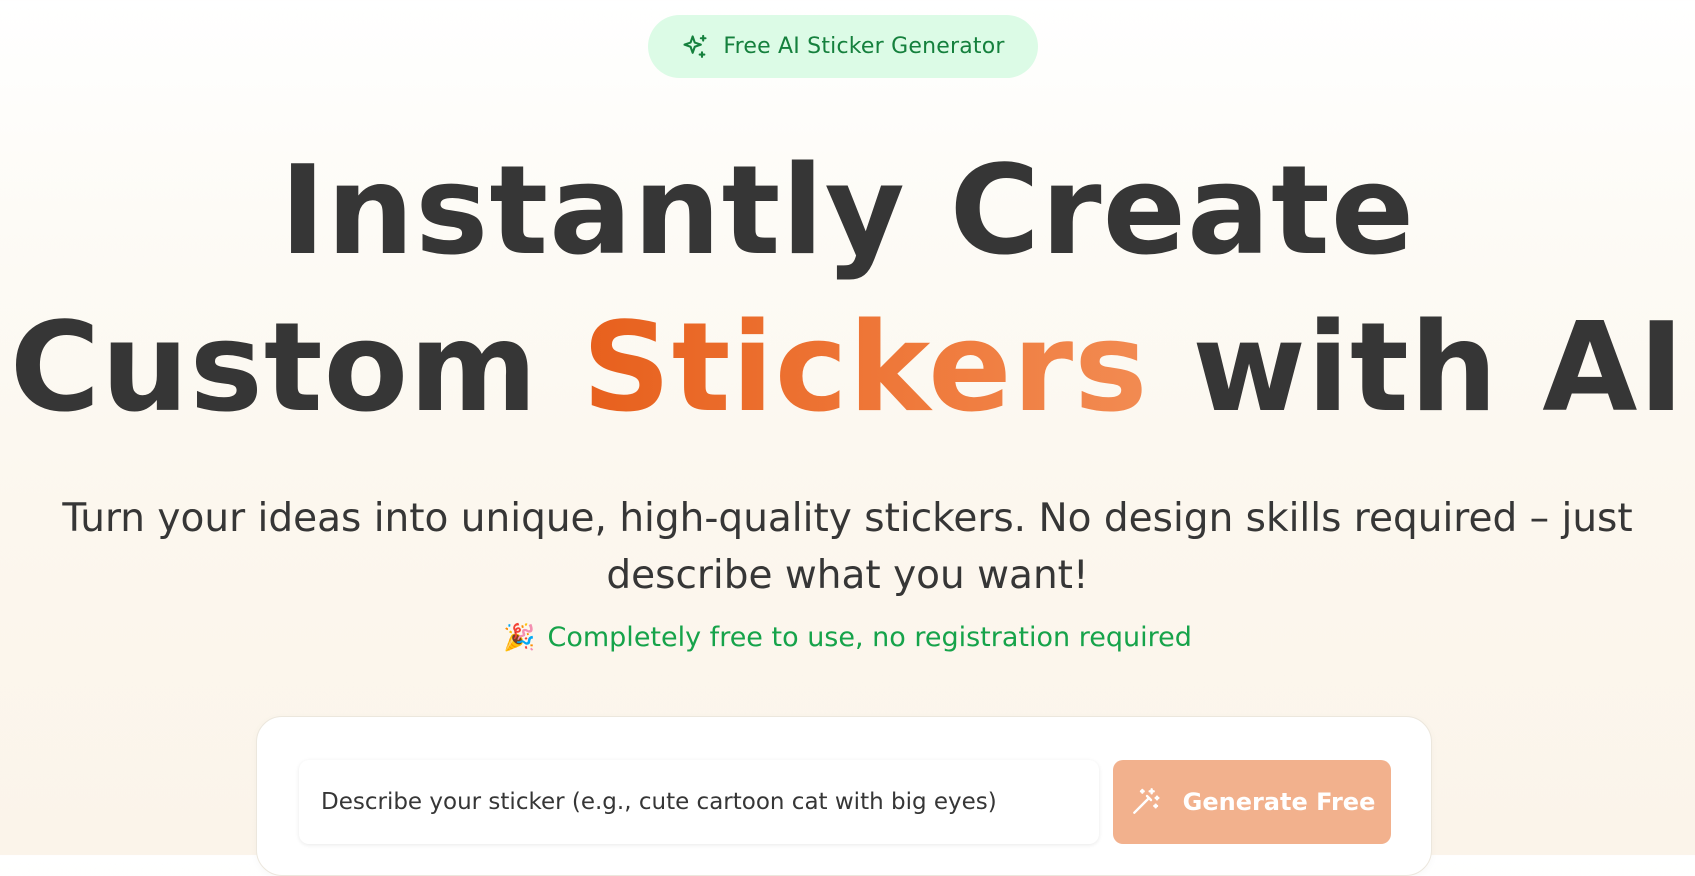 The height and width of the screenshot is (876, 1695). What do you see at coordinates (1279, 802) in the screenshot?
I see `generate-button-label: Generate Free` at bounding box center [1279, 802].